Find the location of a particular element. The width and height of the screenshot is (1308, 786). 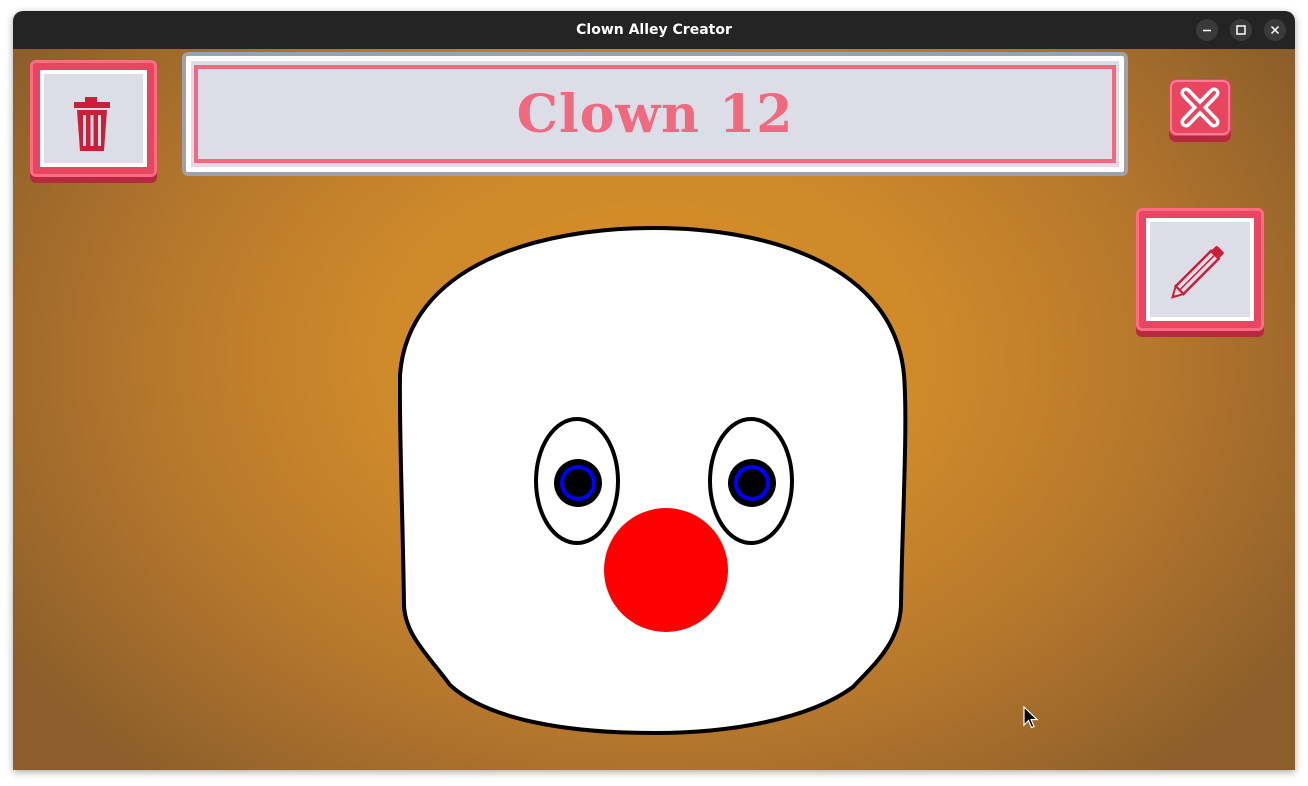

maximize-button is located at coordinates (1241, 30).